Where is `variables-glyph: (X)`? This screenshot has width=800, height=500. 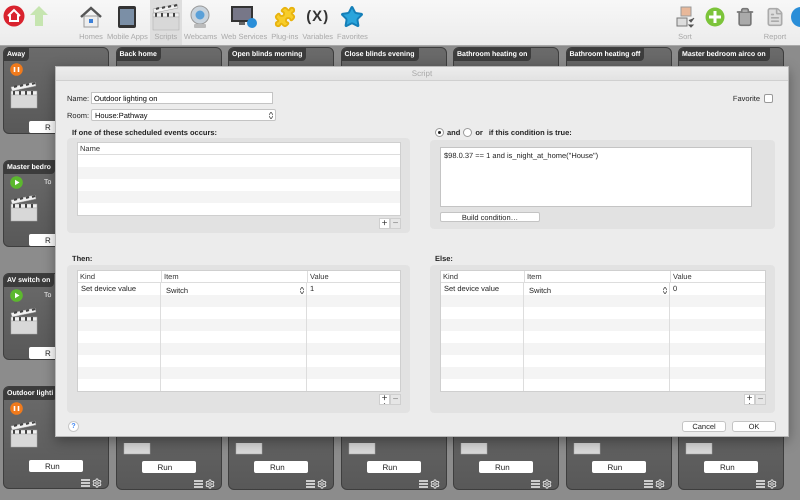 variables-glyph: (X) is located at coordinates (318, 16).